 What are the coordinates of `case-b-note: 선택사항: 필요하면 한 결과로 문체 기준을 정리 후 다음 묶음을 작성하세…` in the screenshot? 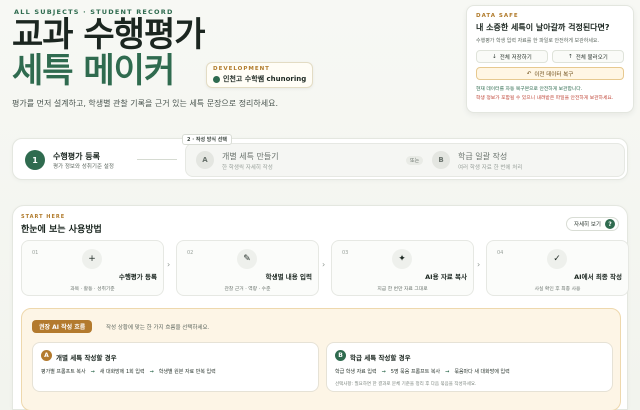 It's located at (406, 384).